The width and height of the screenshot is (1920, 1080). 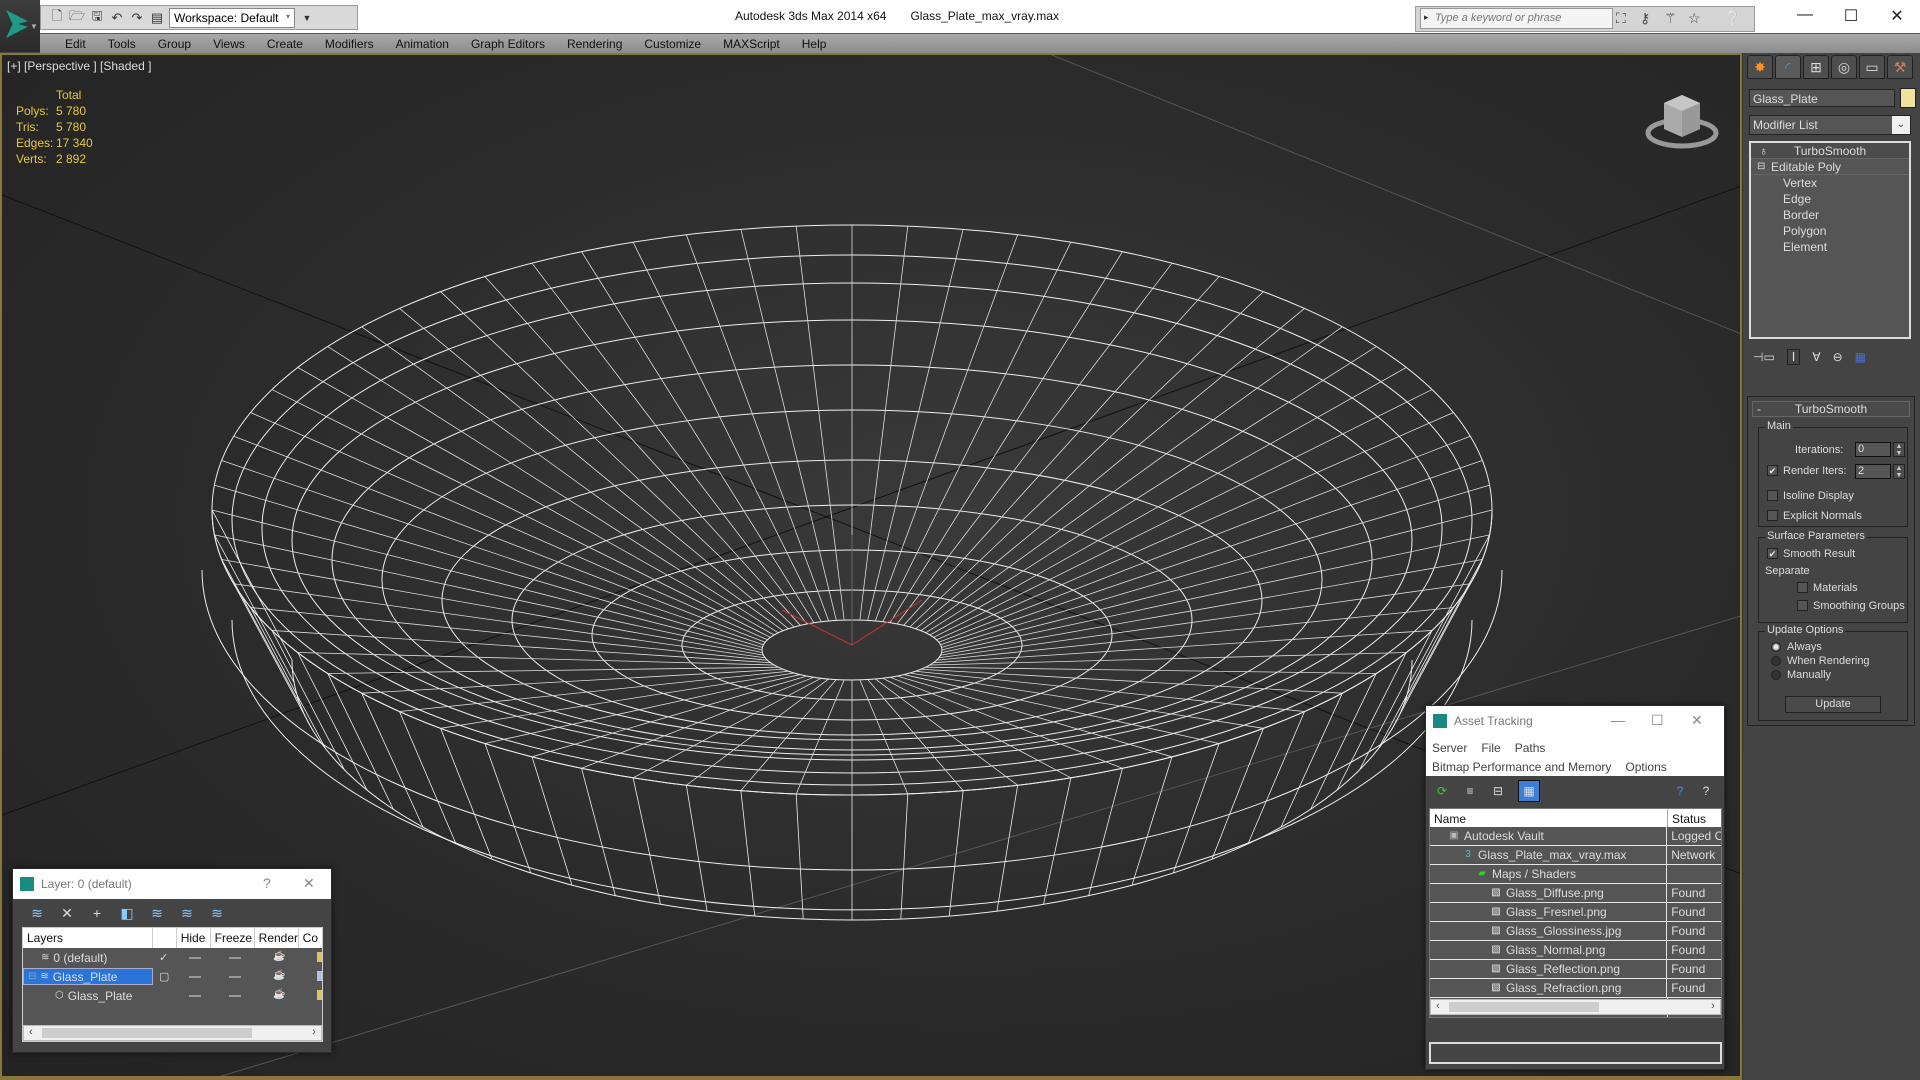 I want to click on render-iters-checkbox: ✔, so click(x=1772, y=470).